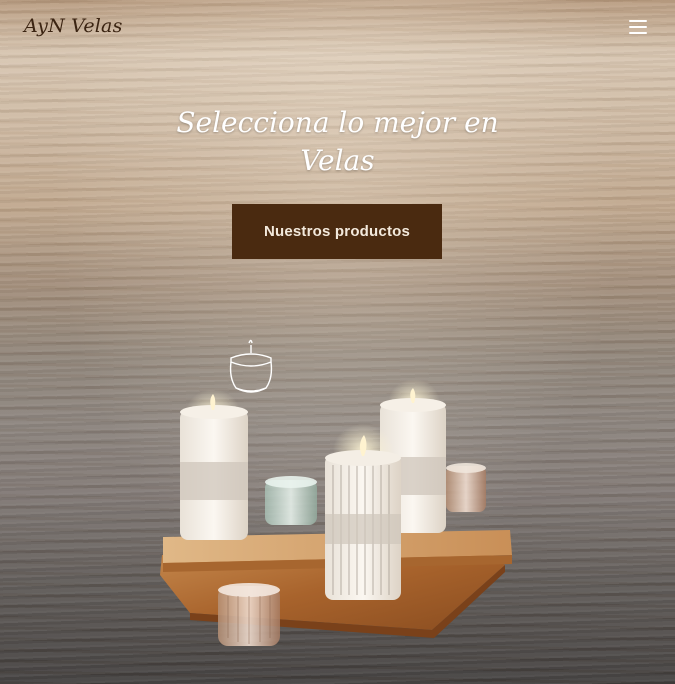 This screenshot has height=684, width=675. What do you see at coordinates (337, 122) in the screenshot?
I see `hero-headline-line1: Selecciona lo mejor en` at bounding box center [337, 122].